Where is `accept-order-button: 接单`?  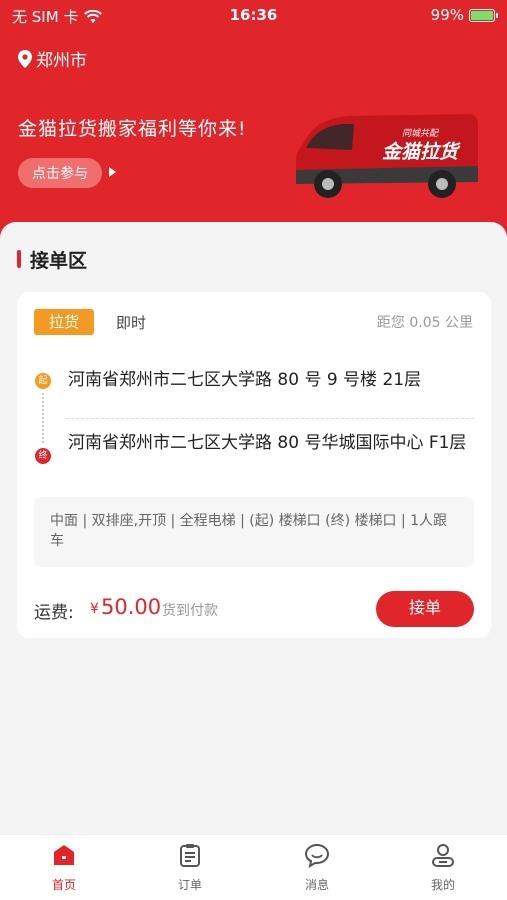
accept-order-button: 接单 is located at coordinates (425, 609).